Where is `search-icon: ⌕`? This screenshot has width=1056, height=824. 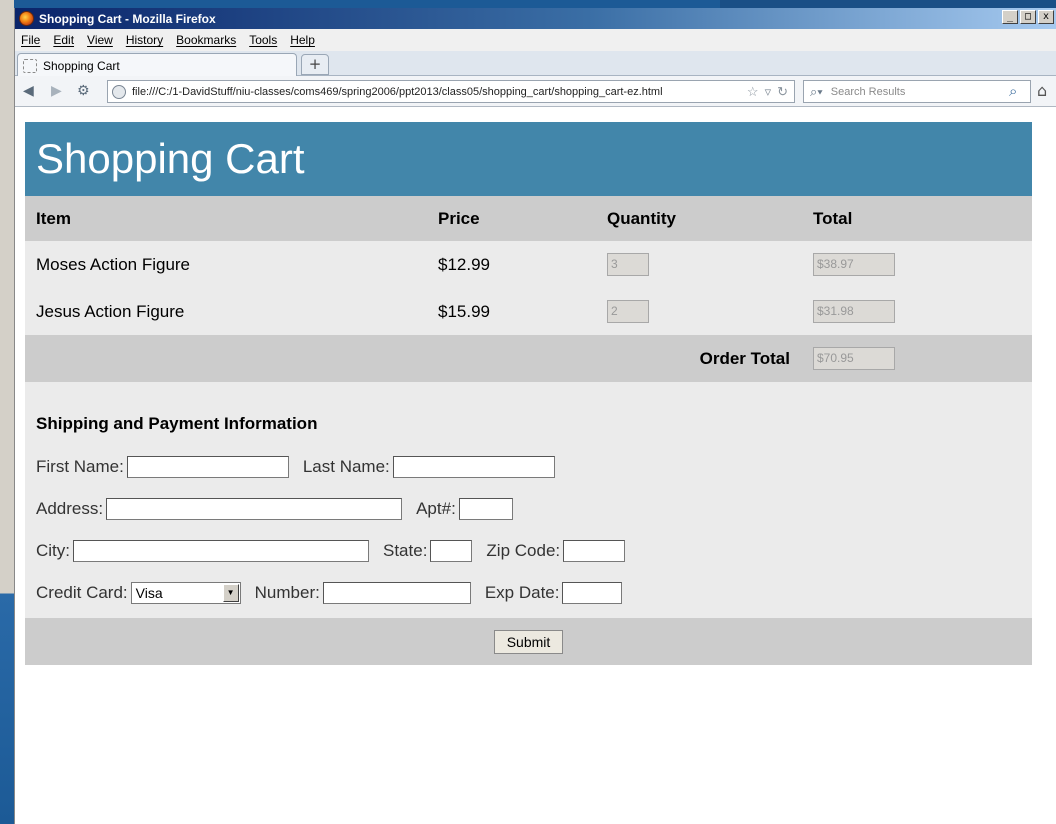 search-icon: ⌕ is located at coordinates (1013, 91).